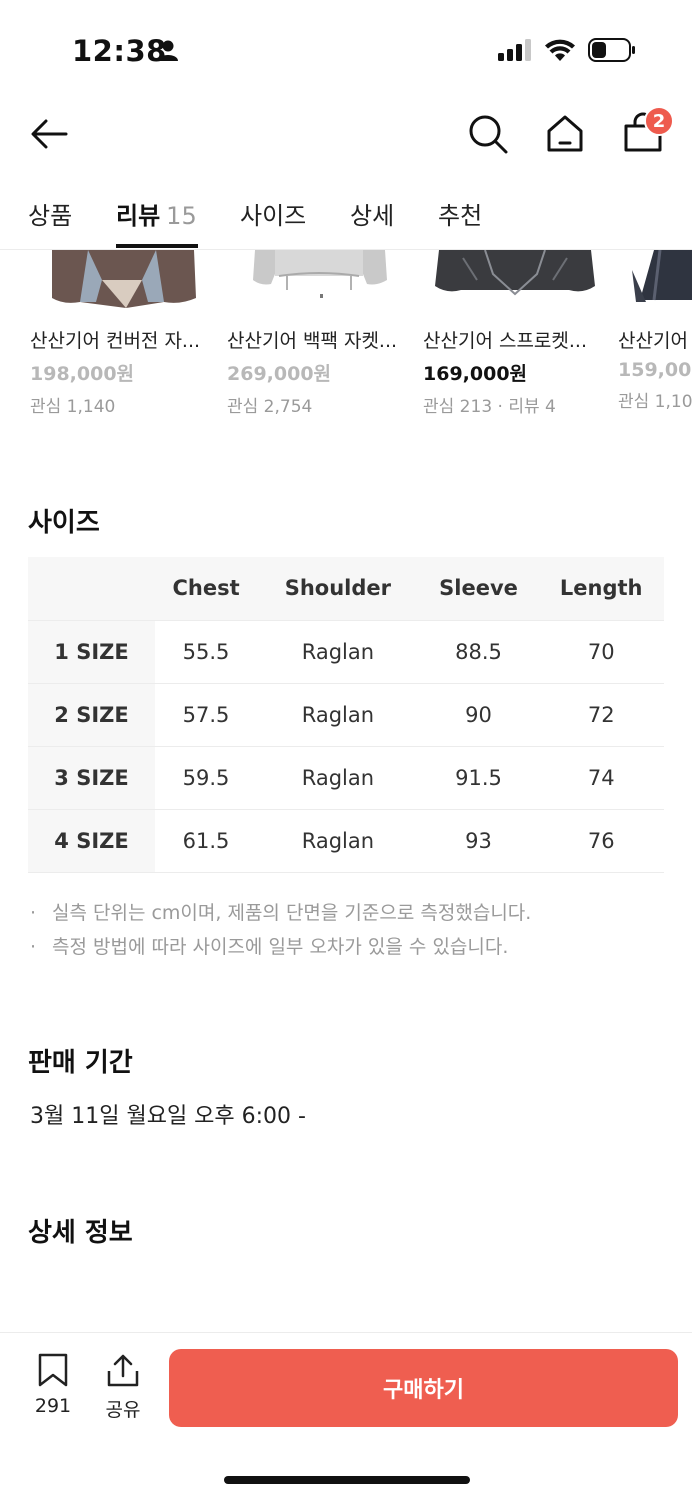 This screenshot has height=1500, width=692. What do you see at coordinates (601, 652) in the screenshot?
I see `length-value: 70` at bounding box center [601, 652].